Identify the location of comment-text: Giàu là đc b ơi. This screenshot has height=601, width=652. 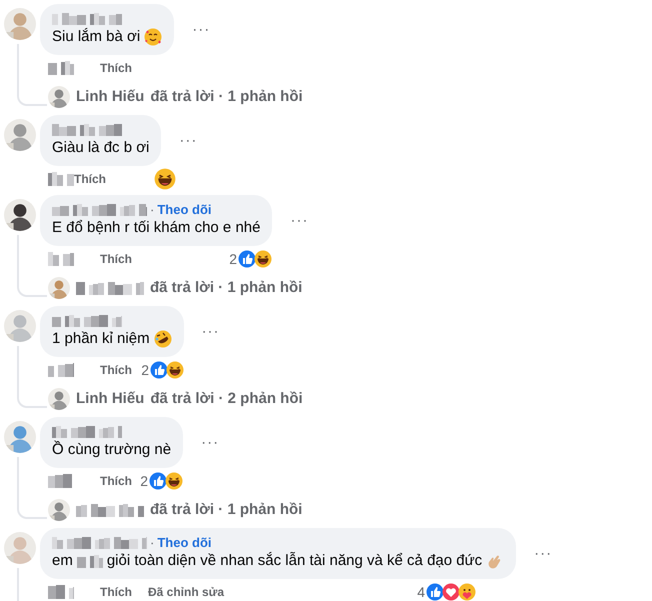
(101, 148).